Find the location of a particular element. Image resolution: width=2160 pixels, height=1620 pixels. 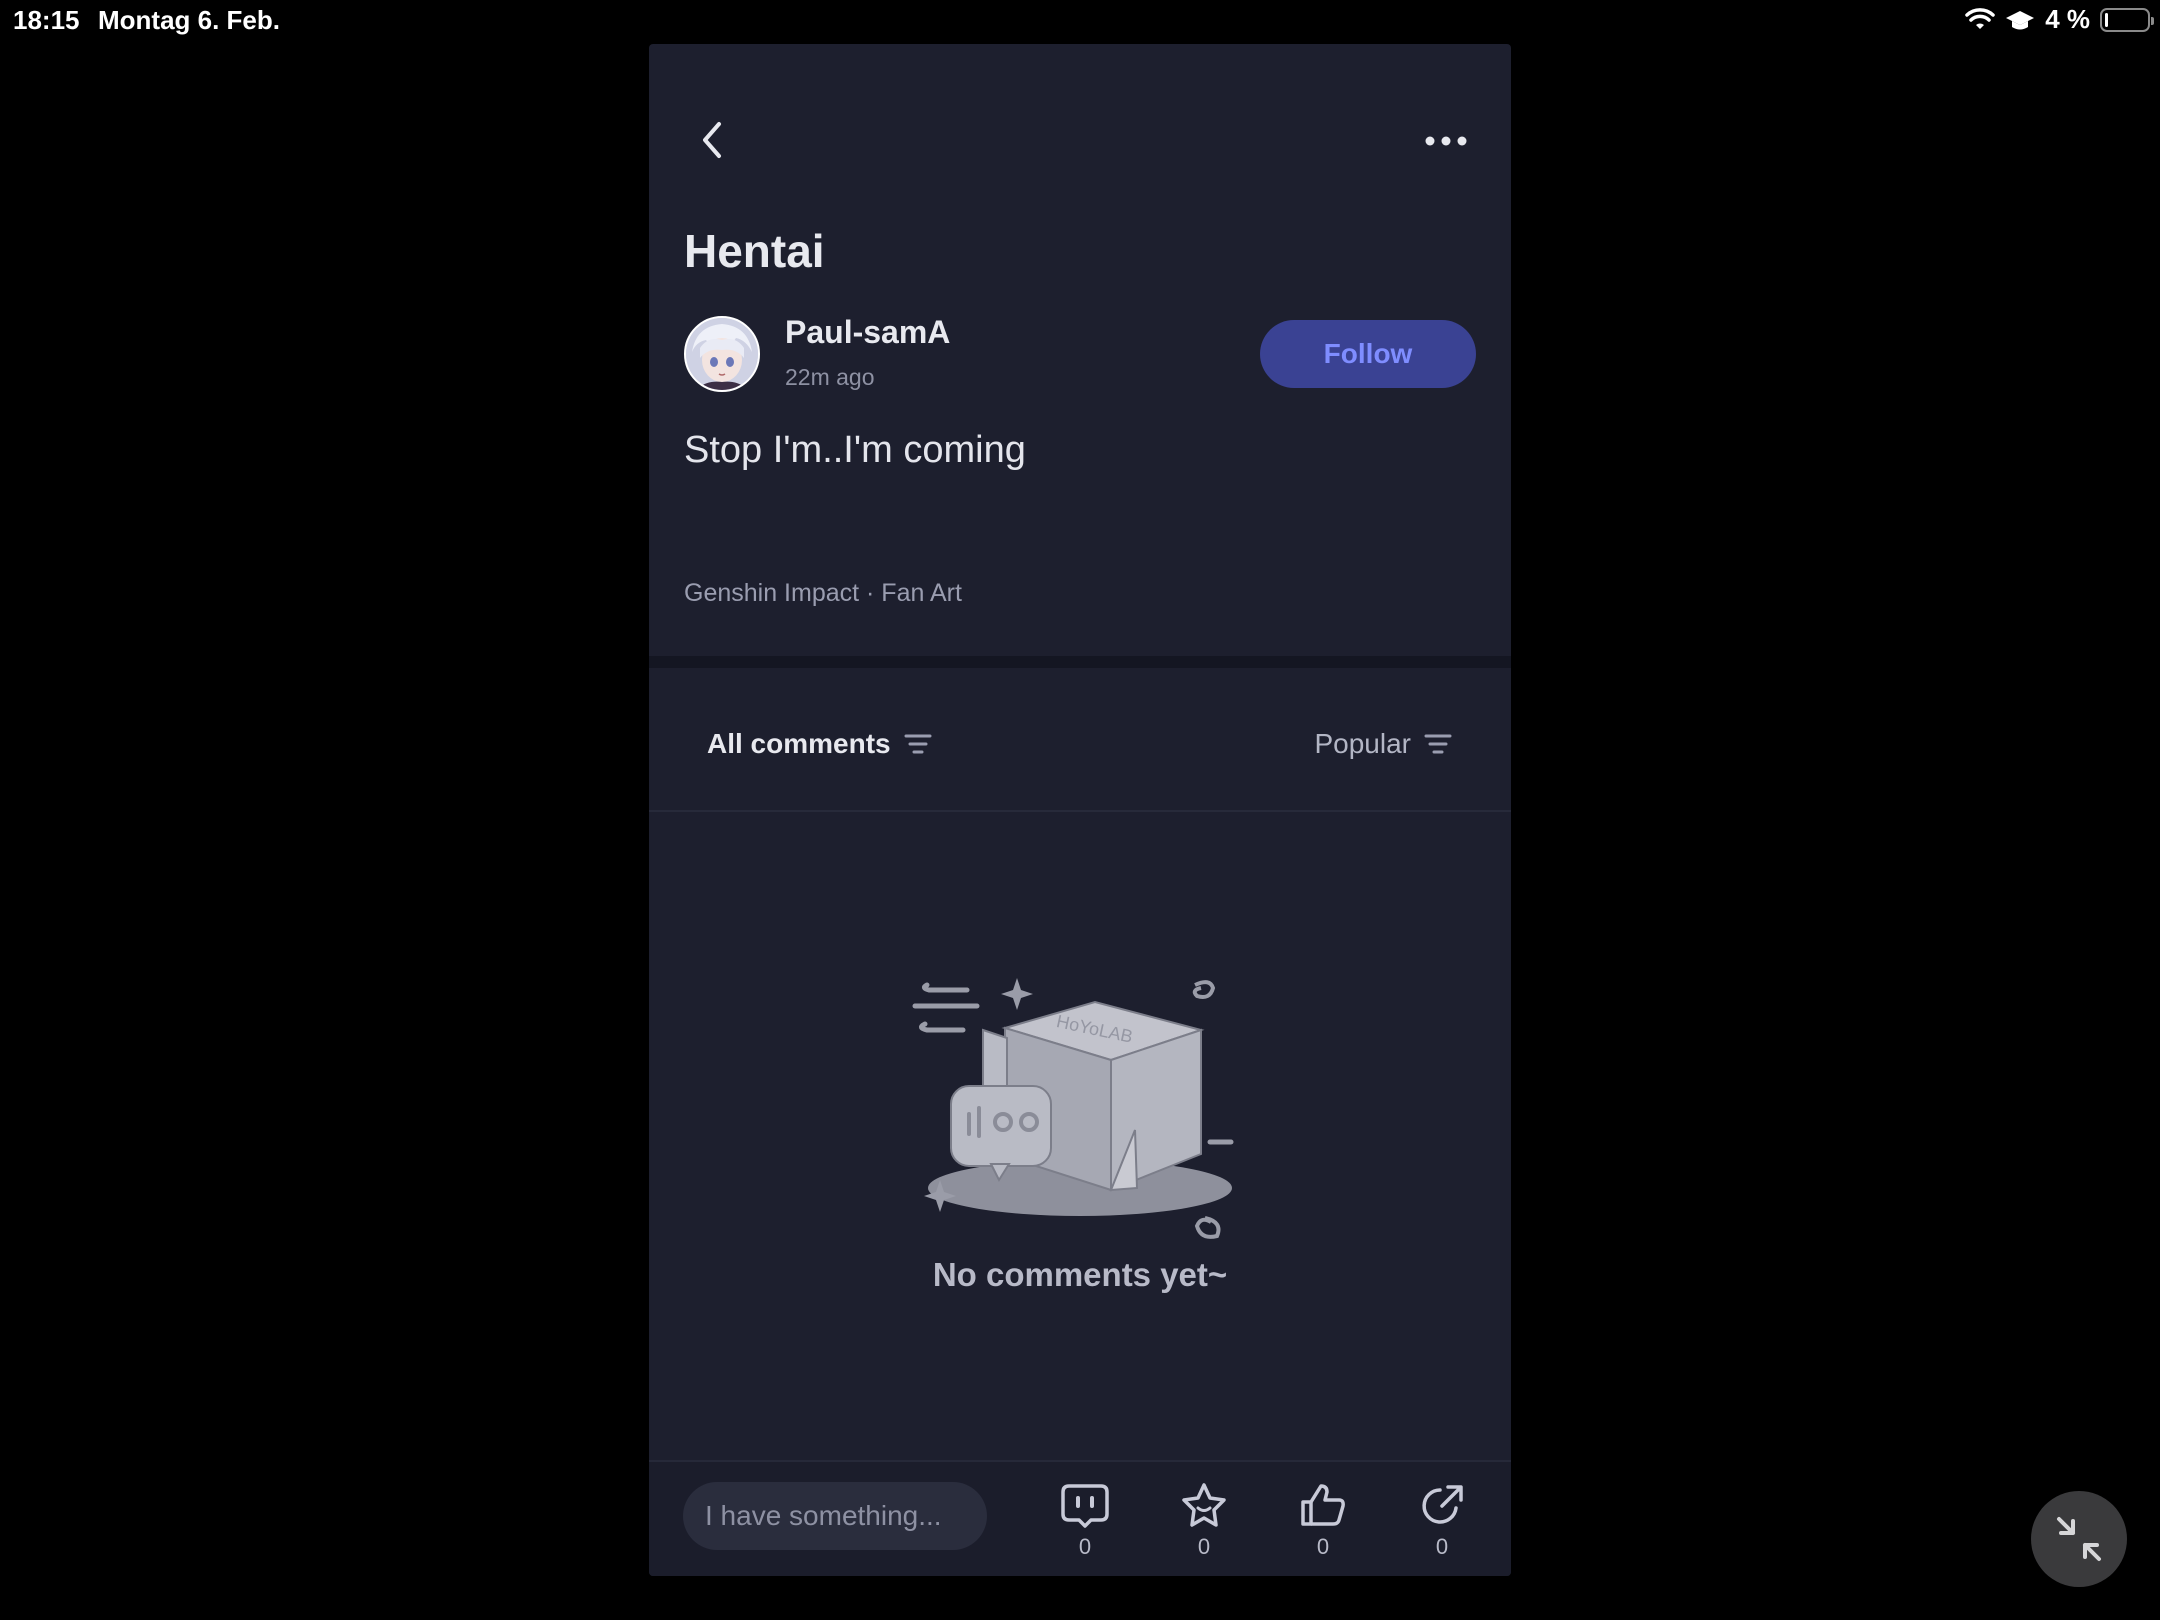

status-bar: 18:15 Montag 6. Feb. 4 % is located at coordinates (1080, 20).